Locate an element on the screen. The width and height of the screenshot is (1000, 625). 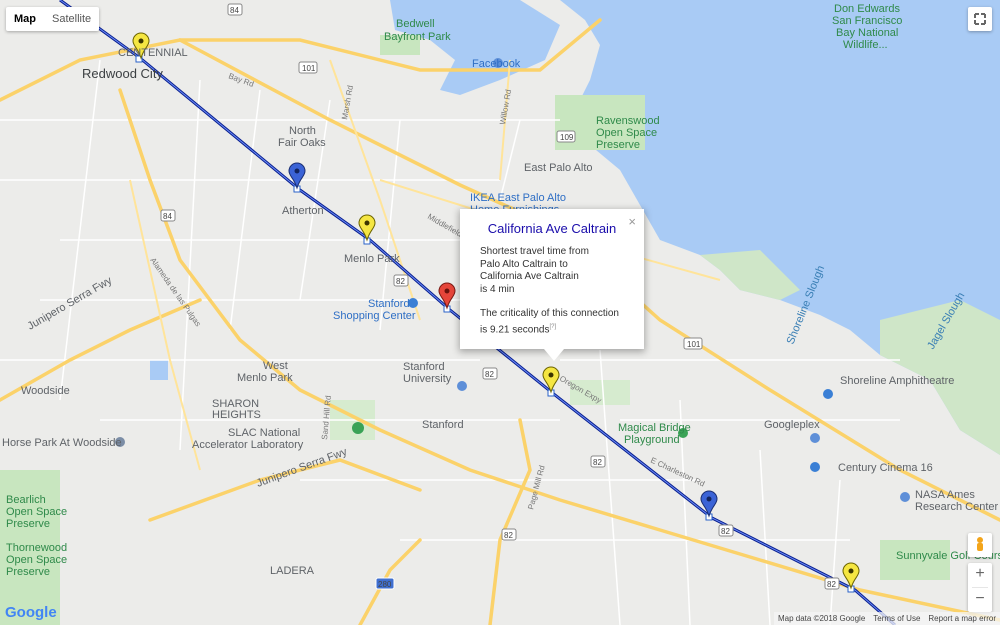
cinema-poi-icon is located at coordinates (815, 467).